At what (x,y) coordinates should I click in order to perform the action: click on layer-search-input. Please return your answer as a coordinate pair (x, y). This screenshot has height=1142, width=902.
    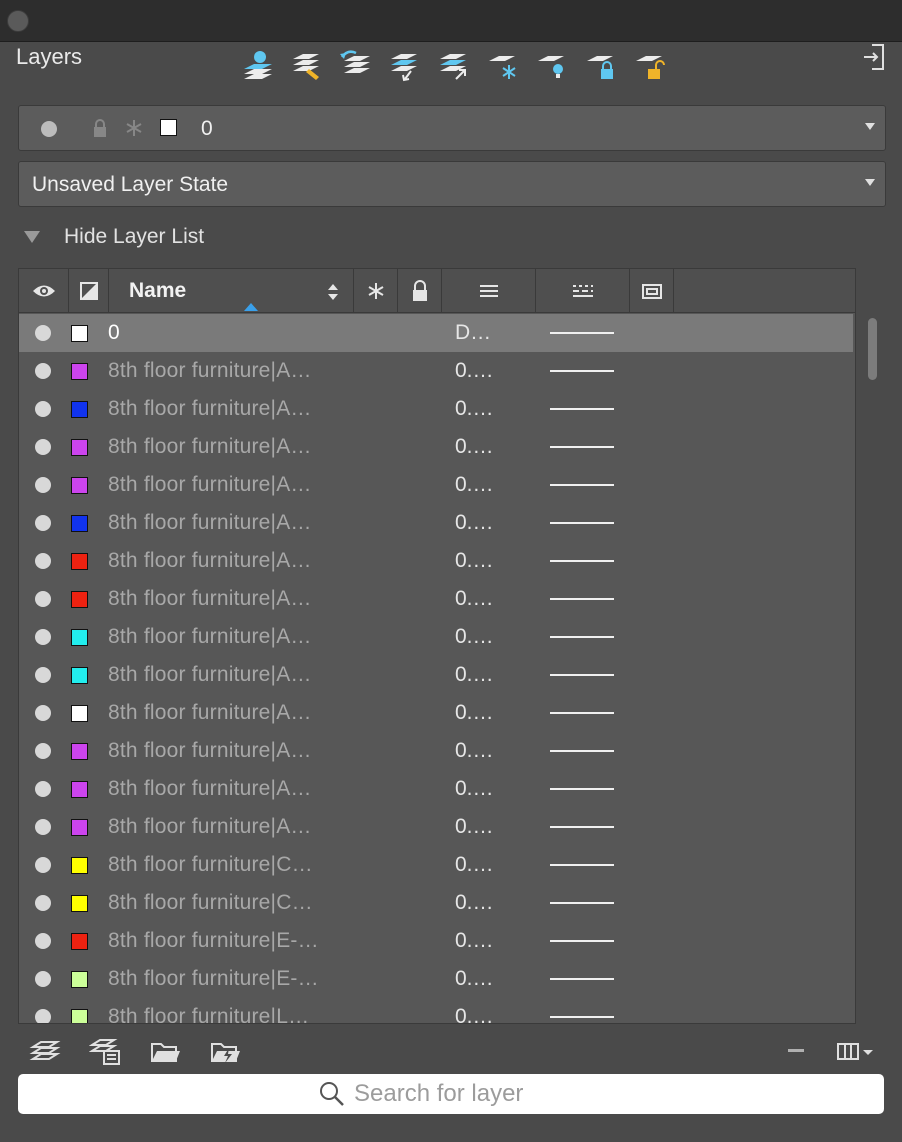
    Looking at the image, I should click on (469, 1094).